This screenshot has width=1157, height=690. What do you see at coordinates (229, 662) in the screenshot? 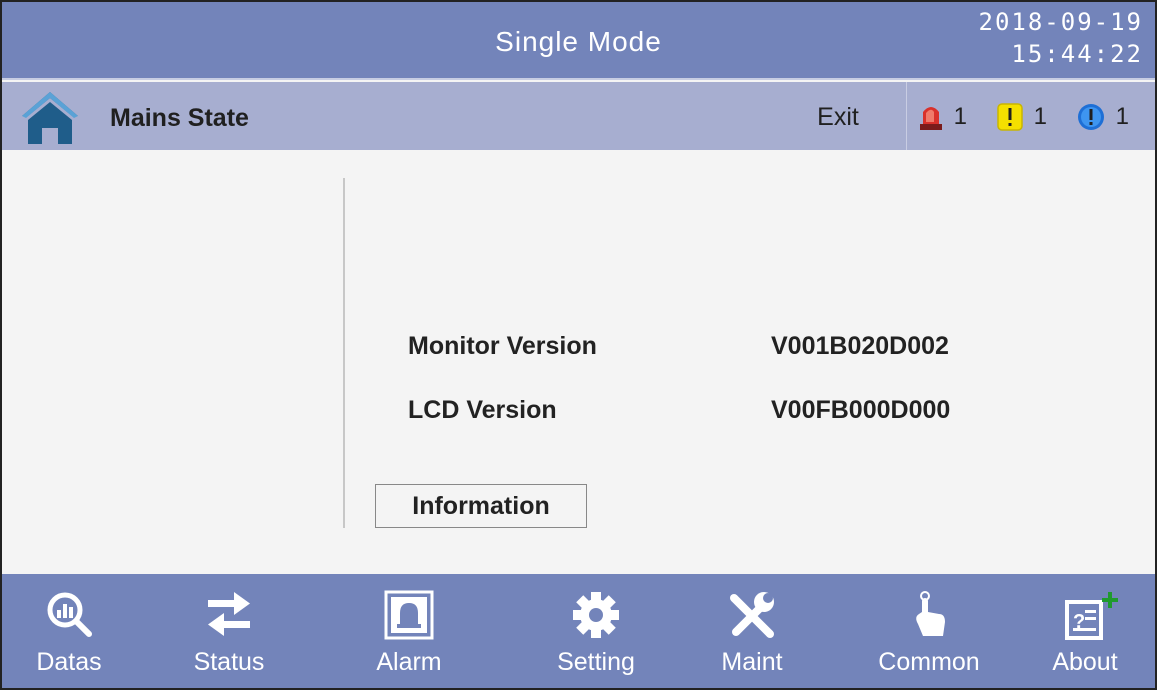
I see `nav-label-status: Status` at bounding box center [229, 662].